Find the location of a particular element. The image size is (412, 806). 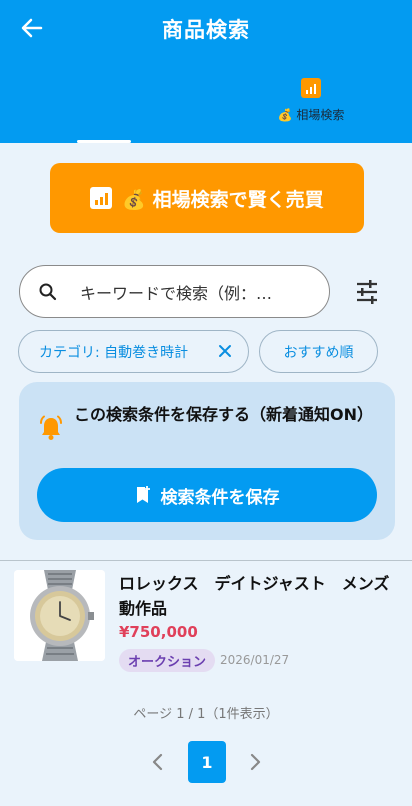

market-search-cta-button: 💰 相場検索で賢く売買 is located at coordinates (207, 198).